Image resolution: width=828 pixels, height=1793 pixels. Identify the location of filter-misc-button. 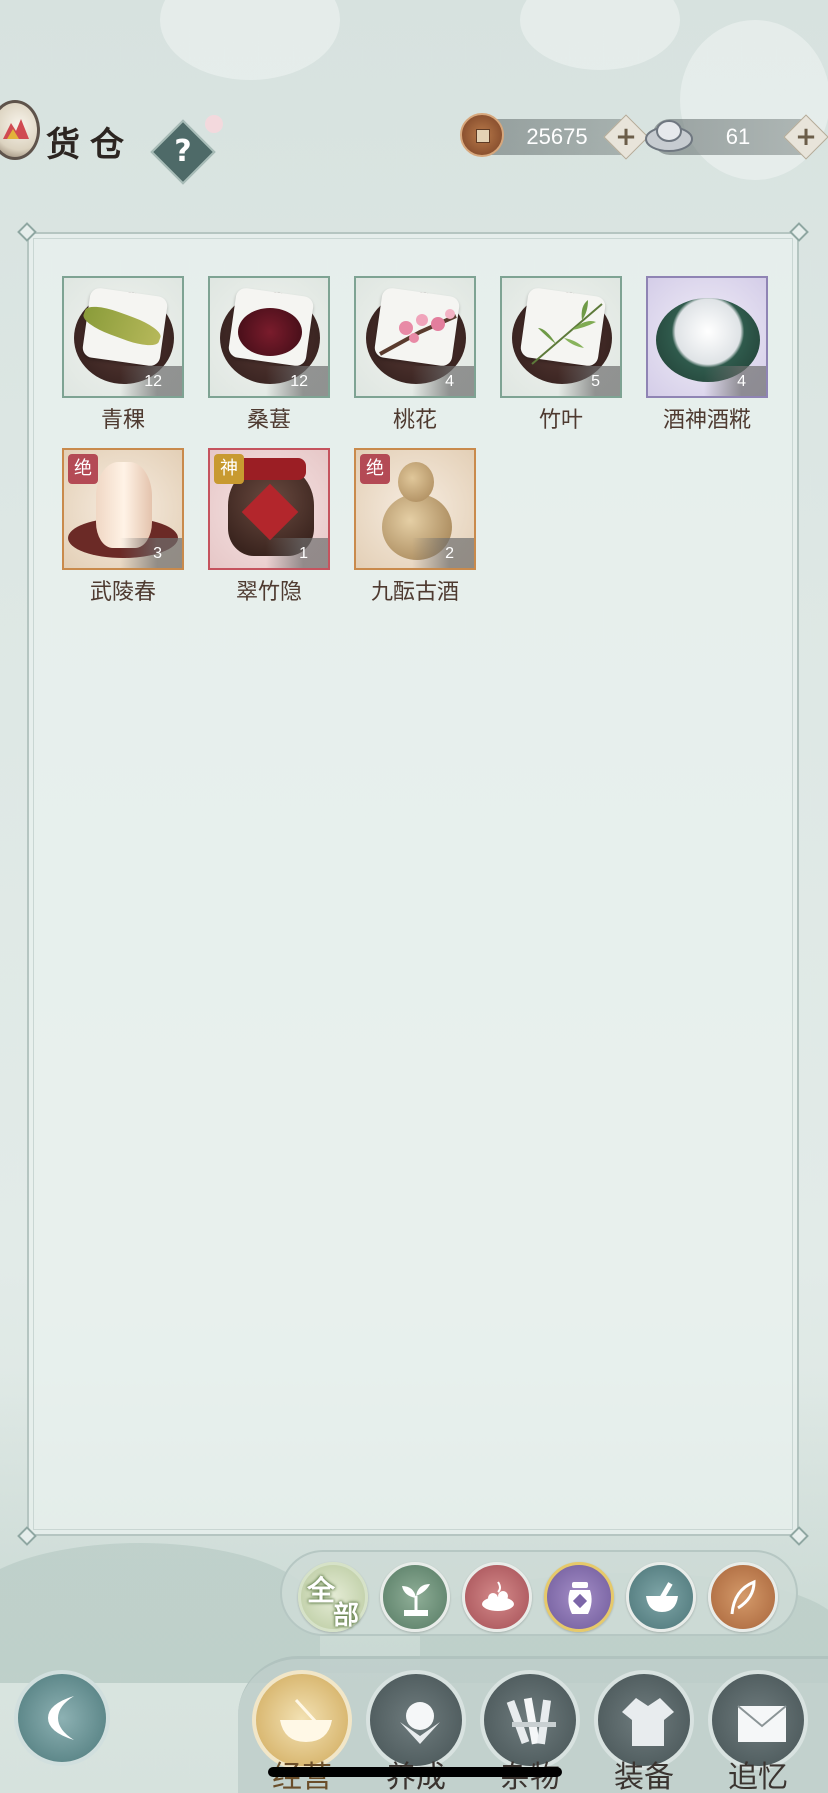
(743, 1597).